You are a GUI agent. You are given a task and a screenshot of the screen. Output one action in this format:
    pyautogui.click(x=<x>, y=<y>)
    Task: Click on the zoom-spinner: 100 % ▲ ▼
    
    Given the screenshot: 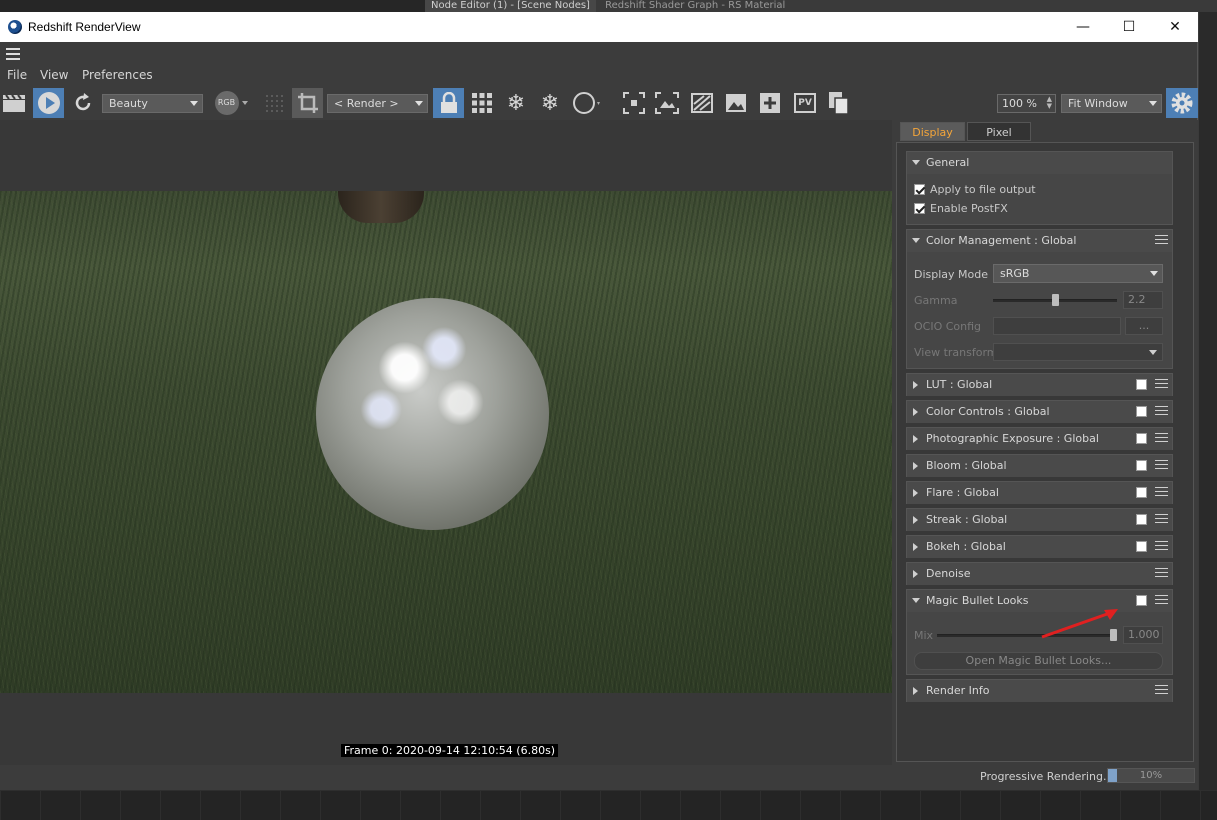 What is the action you would take?
    pyautogui.click(x=1026, y=103)
    